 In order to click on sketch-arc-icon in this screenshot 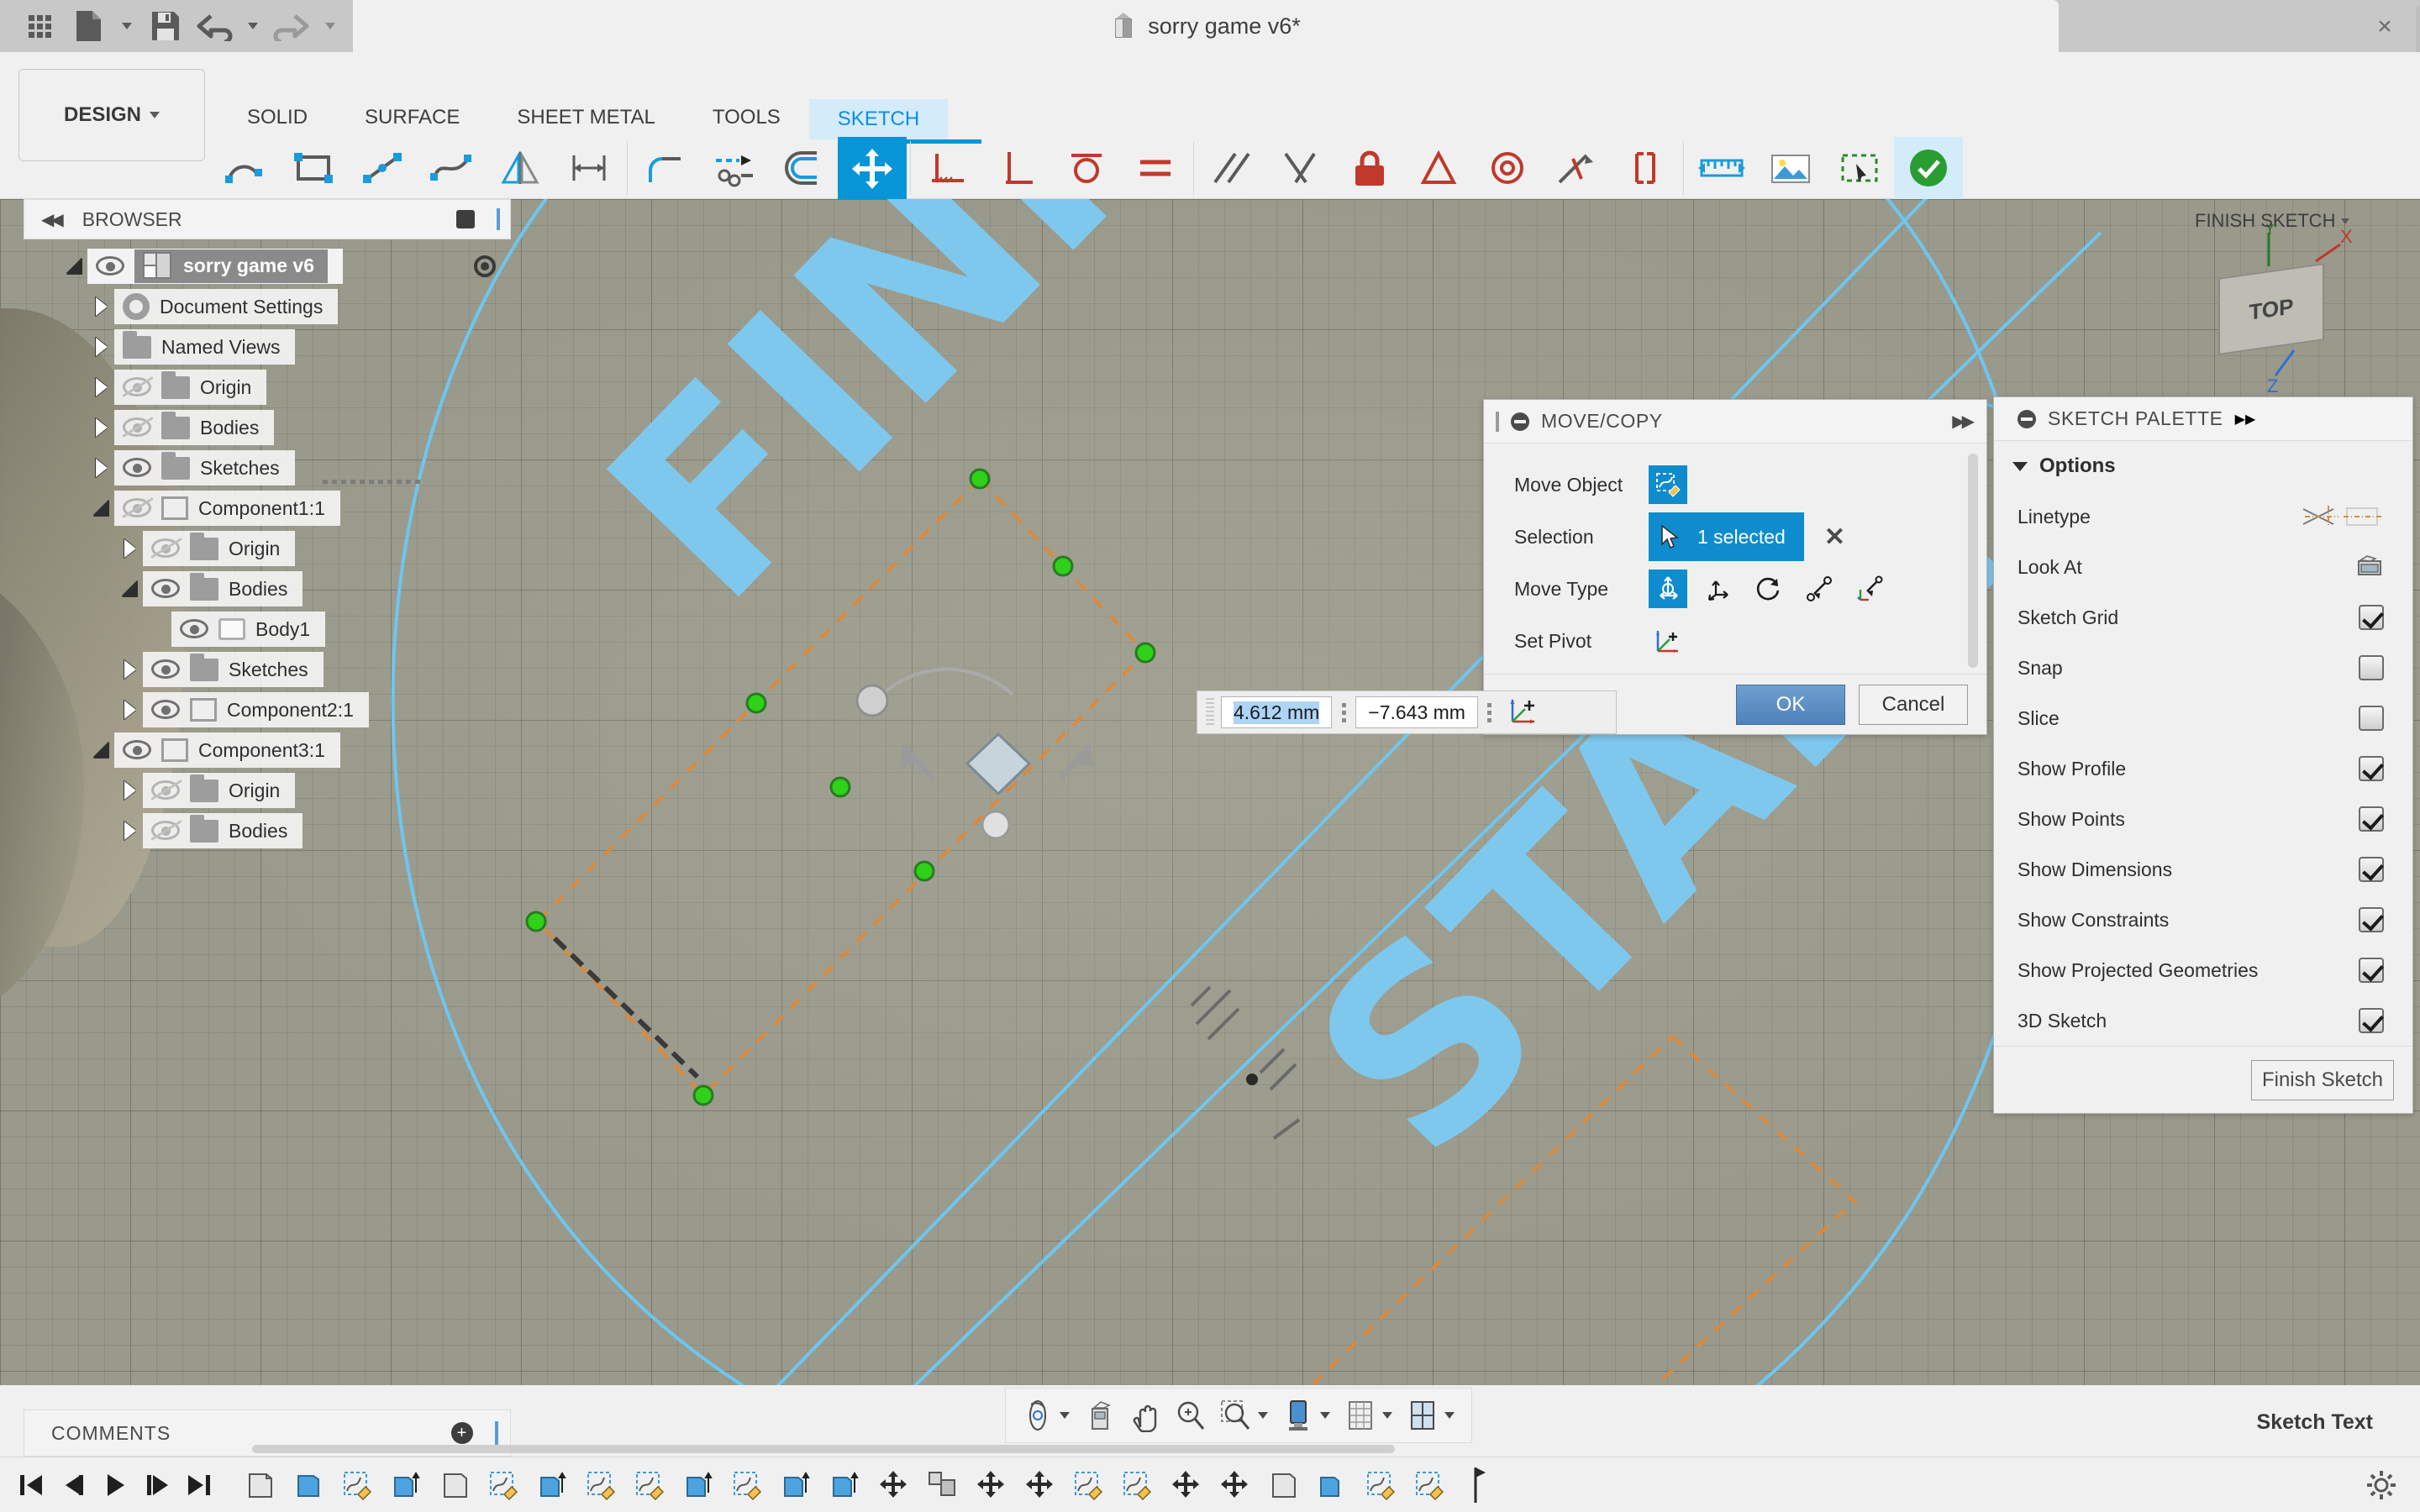, I will do `click(244, 168)`.